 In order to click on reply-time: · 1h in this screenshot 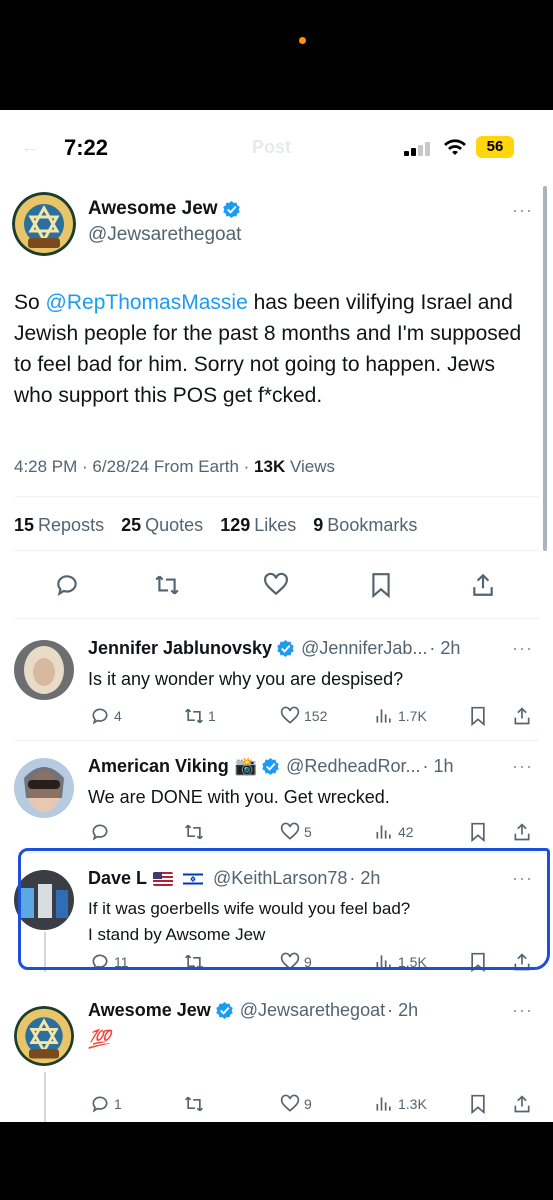, I will do `click(438, 766)`.